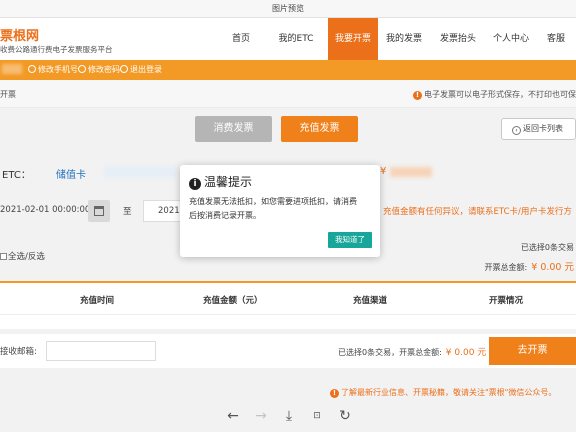 Image resolution: width=576 pixels, height=432 pixels. Describe the element at coordinates (288, 351) in the screenshot. I see `bottom-bar: 接收邮箱: 已选择0条交易，开票总金额: ¥ 0.00 元 去开票` at that location.